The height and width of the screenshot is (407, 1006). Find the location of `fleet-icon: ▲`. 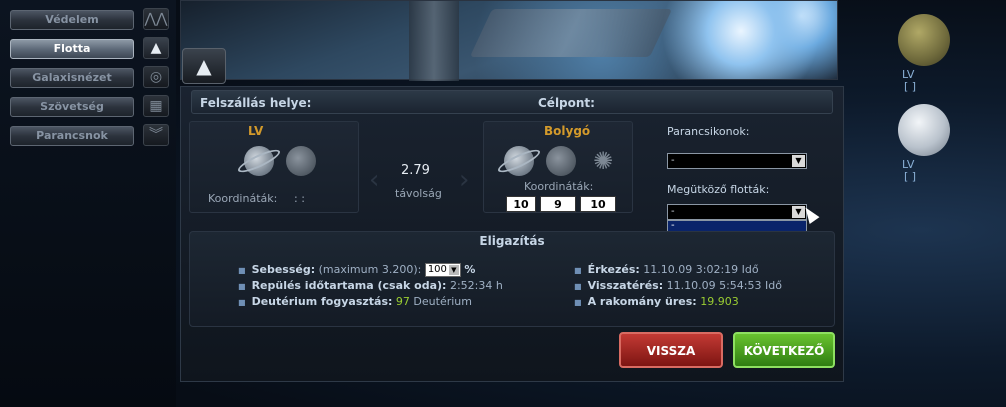

fleet-icon: ▲ is located at coordinates (156, 48).